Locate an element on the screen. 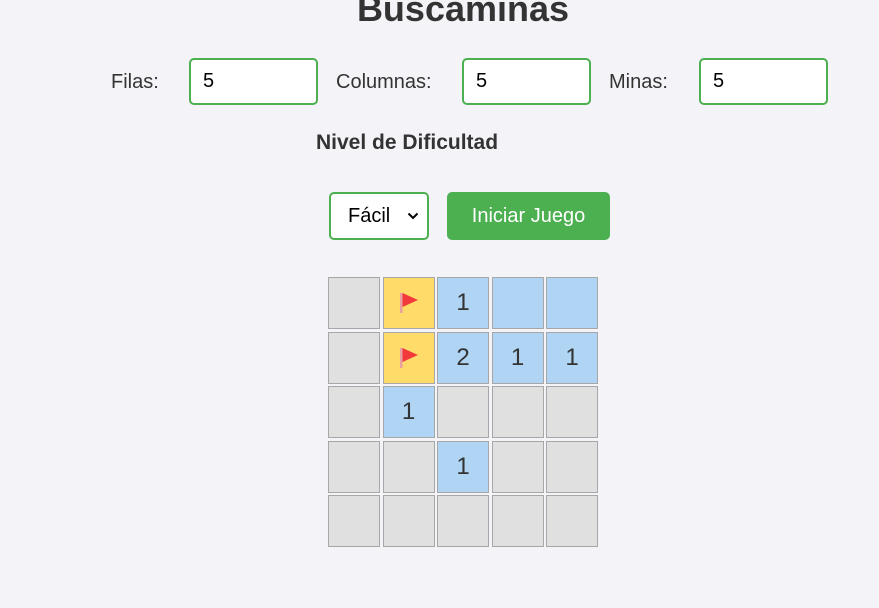 Image resolution: width=879 pixels, height=608 pixels. chevron-down-icon is located at coordinates (413, 216).